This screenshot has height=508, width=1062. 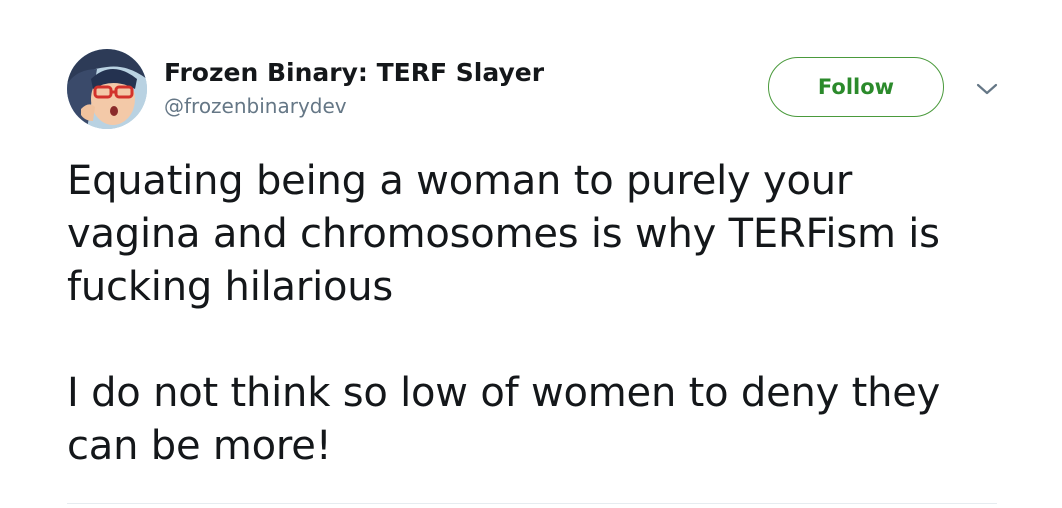 What do you see at coordinates (532, 503) in the screenshot?
I see `divider` at bounding box center [532, 503].